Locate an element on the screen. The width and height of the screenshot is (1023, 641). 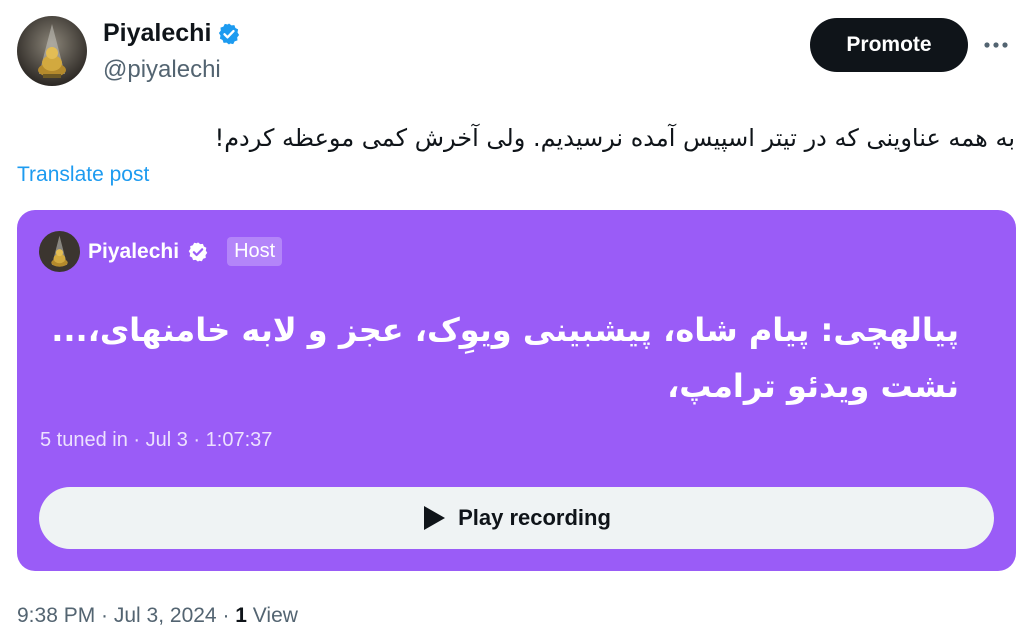
author-name-row: Piyalechi is located at coordinates (172, 33).